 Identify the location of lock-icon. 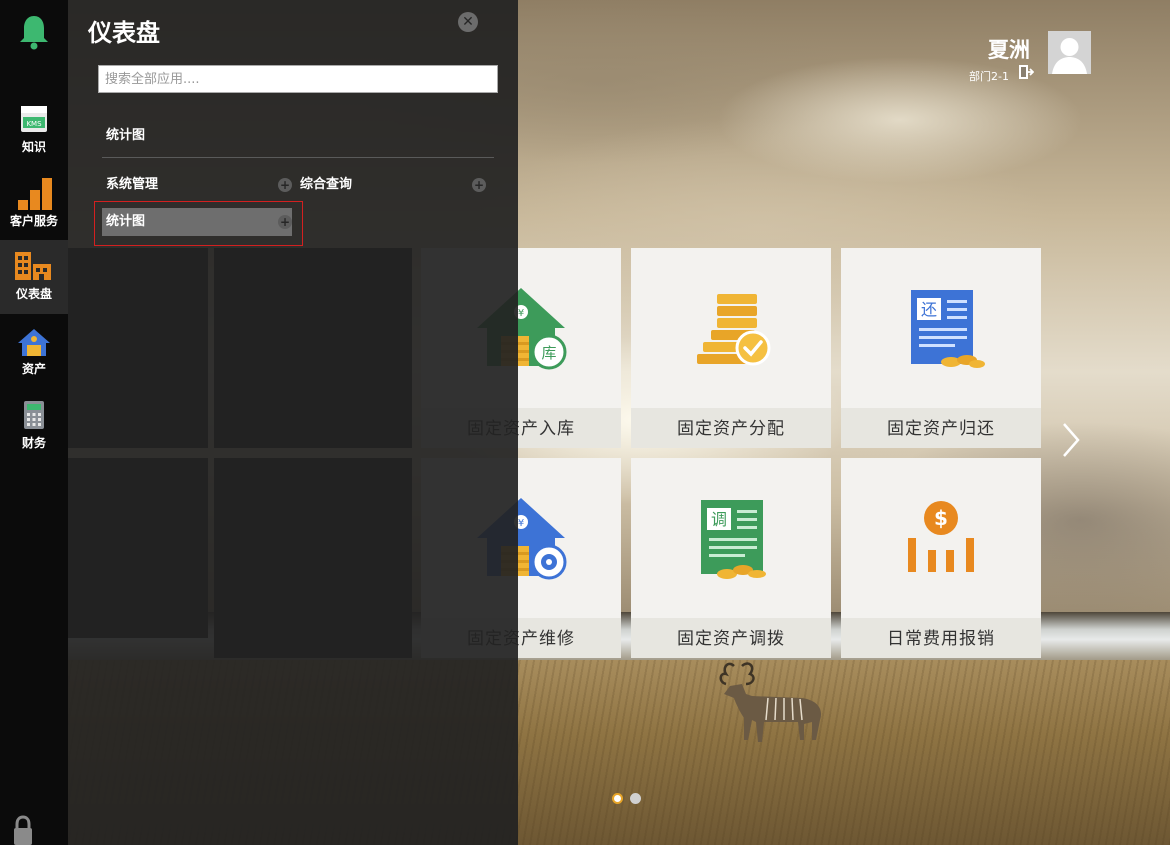
(23, 830).